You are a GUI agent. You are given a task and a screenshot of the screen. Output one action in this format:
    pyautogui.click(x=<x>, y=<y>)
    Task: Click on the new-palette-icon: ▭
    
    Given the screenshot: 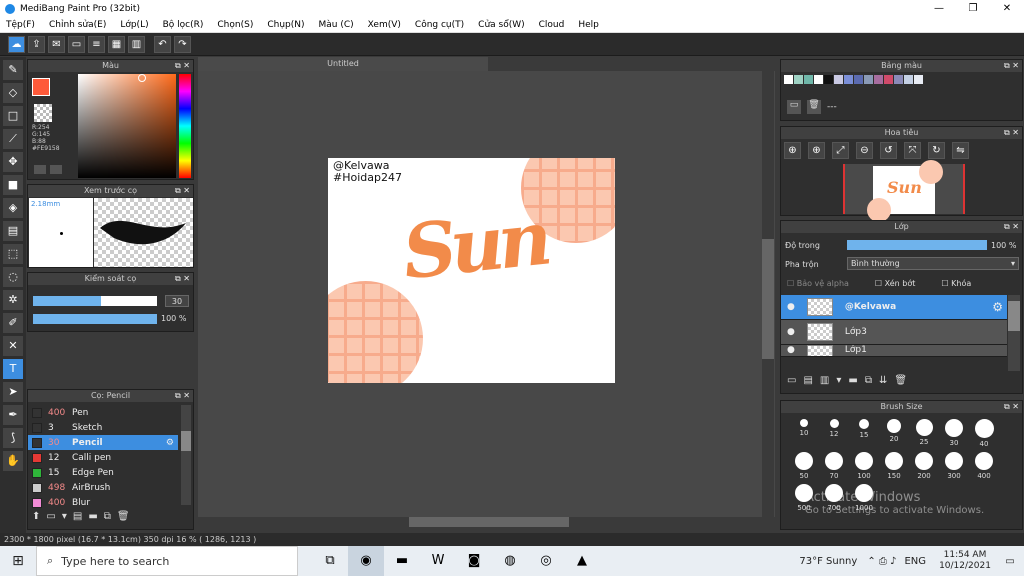 What is the action you would take?
    pyautogui.click(x=794, y=107)
    